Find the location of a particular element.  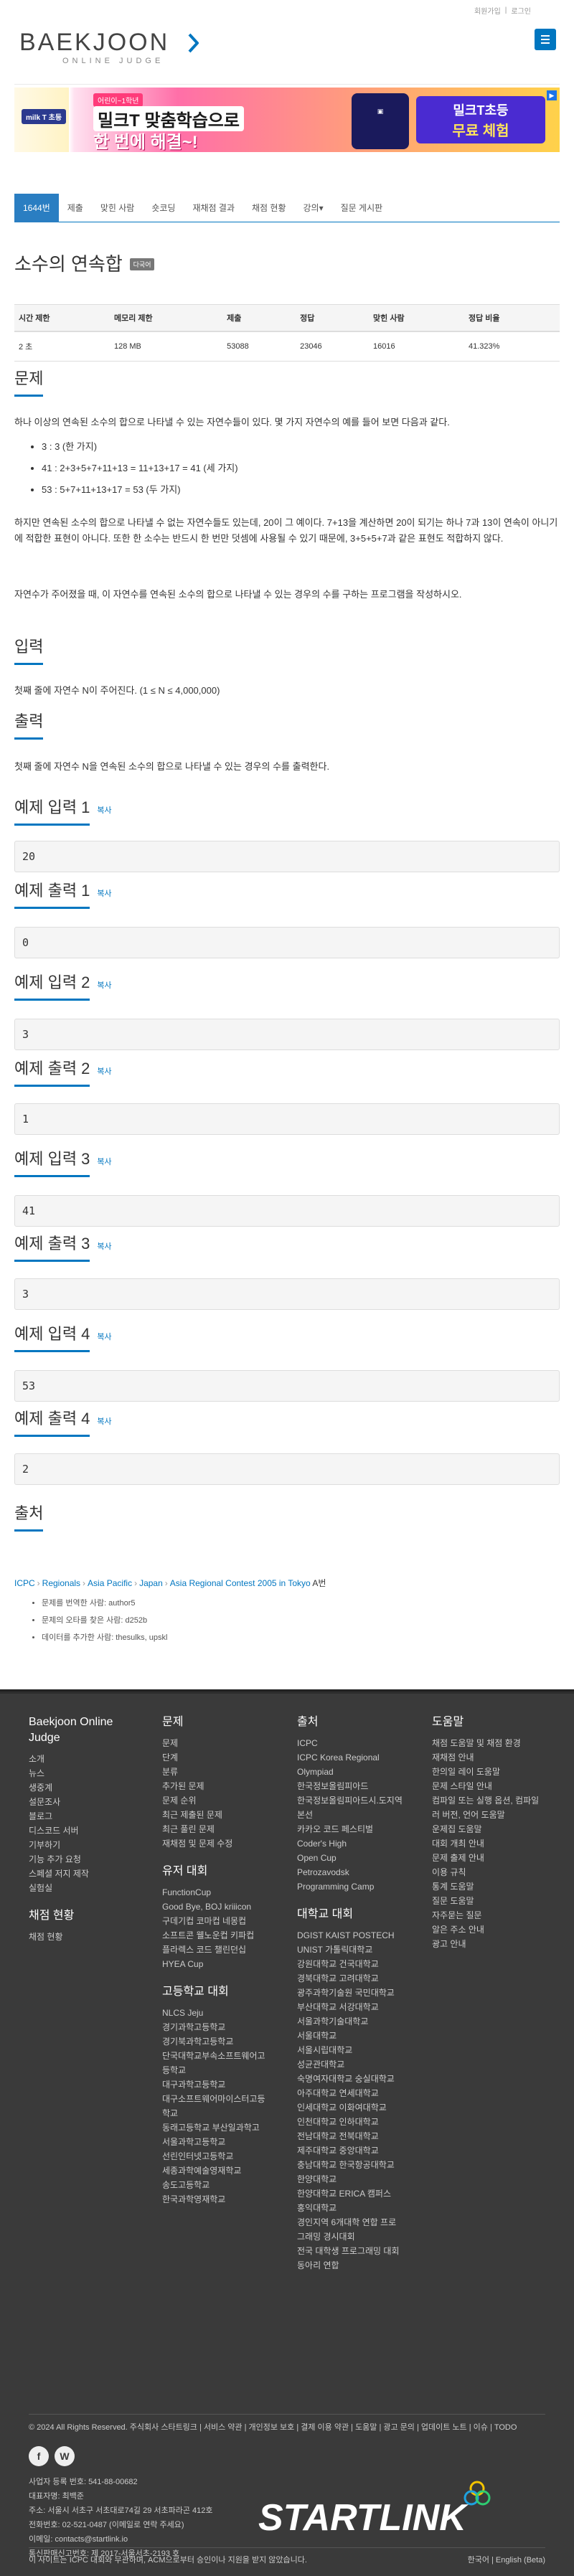

footer-link: 등학교 is located at coordinates (223, 2070).